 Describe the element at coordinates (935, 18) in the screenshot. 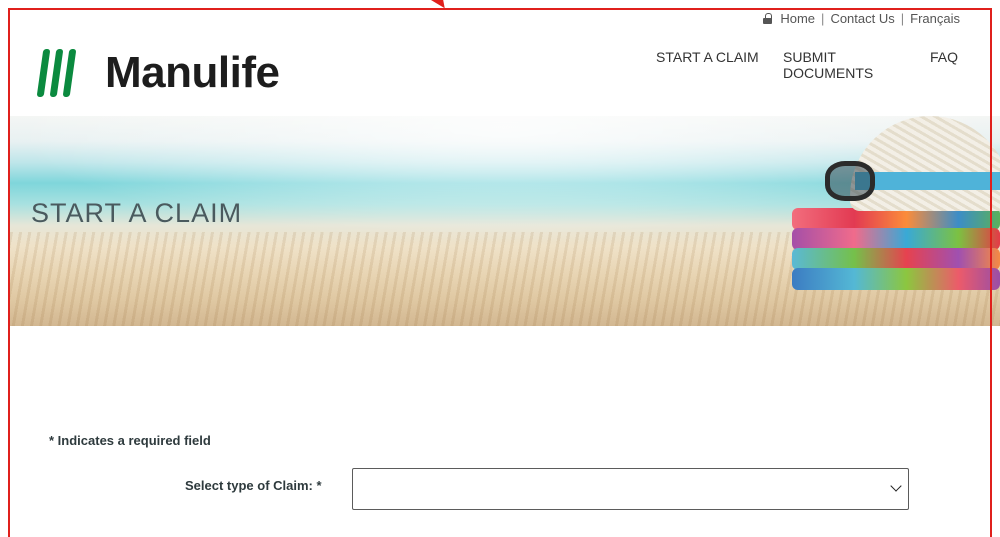

I see `language-link: Français` at that location.